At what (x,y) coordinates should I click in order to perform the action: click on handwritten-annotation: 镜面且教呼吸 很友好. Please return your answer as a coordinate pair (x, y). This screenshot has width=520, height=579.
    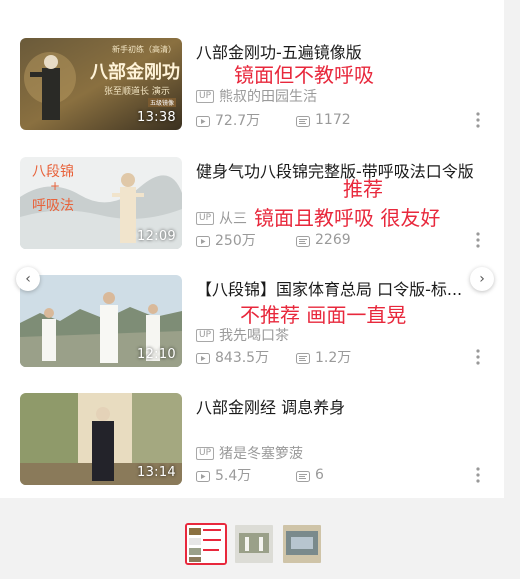
    Looking at the image, I should click on (347, 218).